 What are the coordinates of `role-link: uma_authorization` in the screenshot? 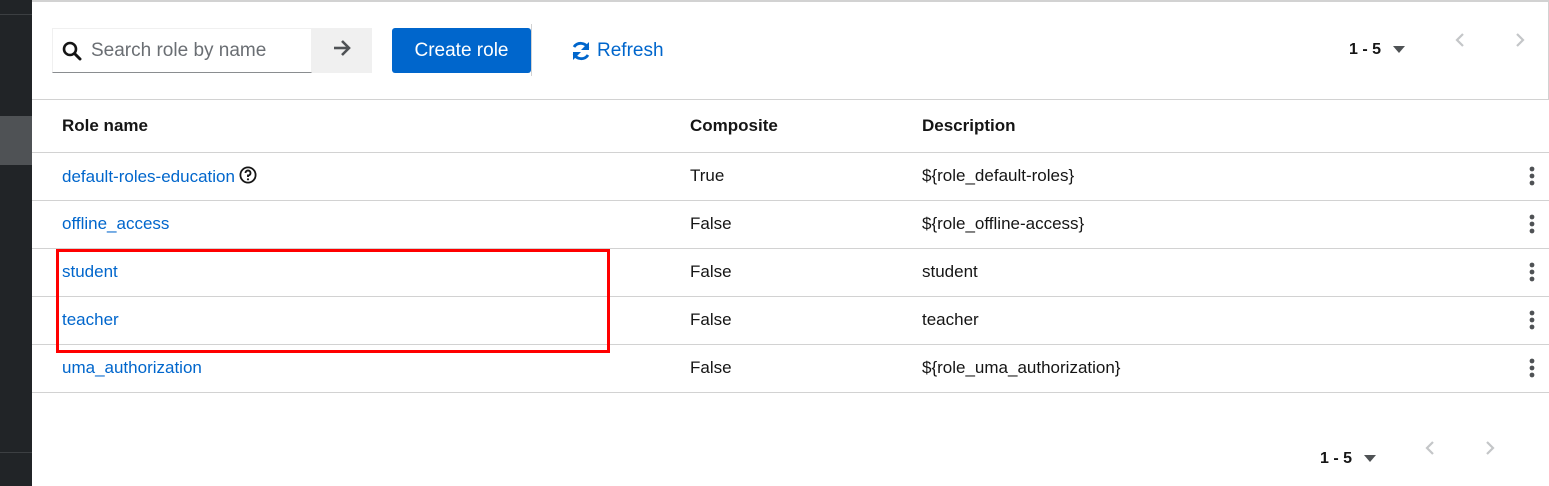 It's located at (132, 367).